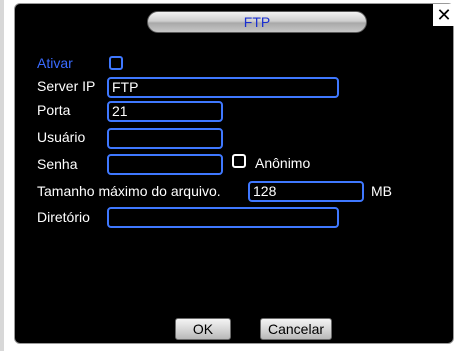  What do you see at coordinates (239, 161) in the screenshot?
I see `anonimo-checkbox` at bounding box center [239, 161].